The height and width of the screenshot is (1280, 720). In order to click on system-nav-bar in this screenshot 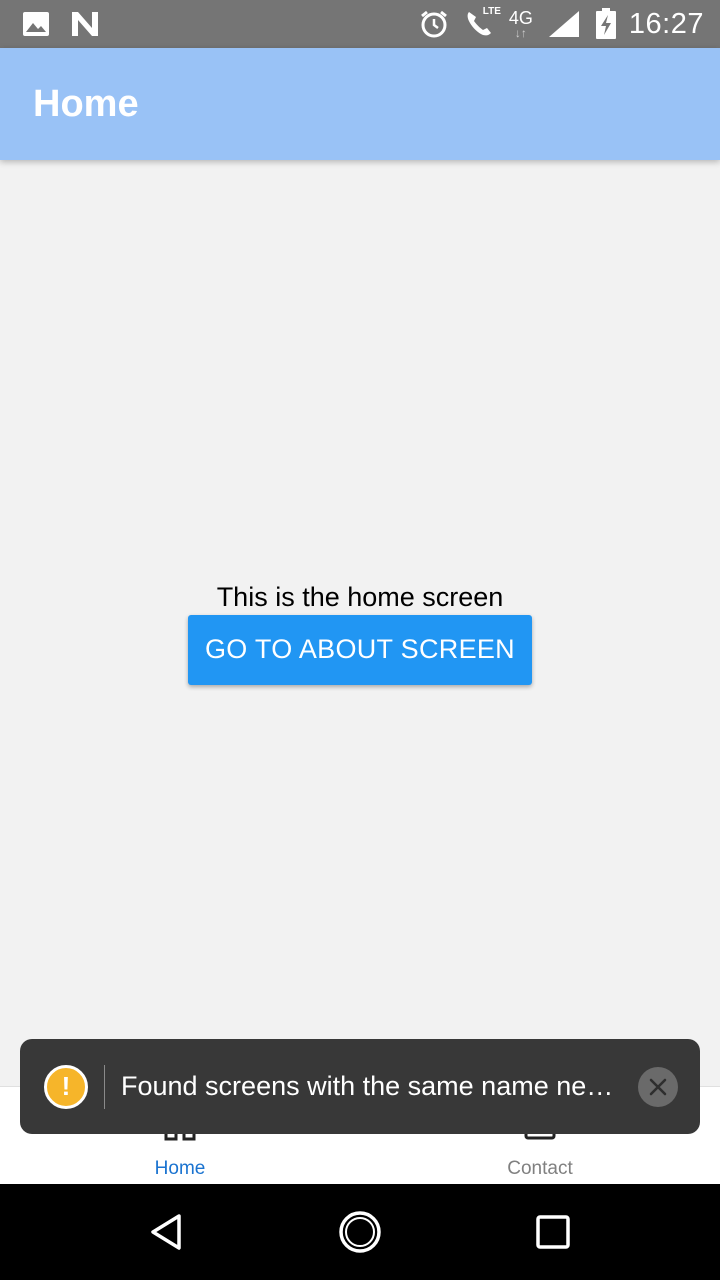, I will do `click(360, 1232)`.